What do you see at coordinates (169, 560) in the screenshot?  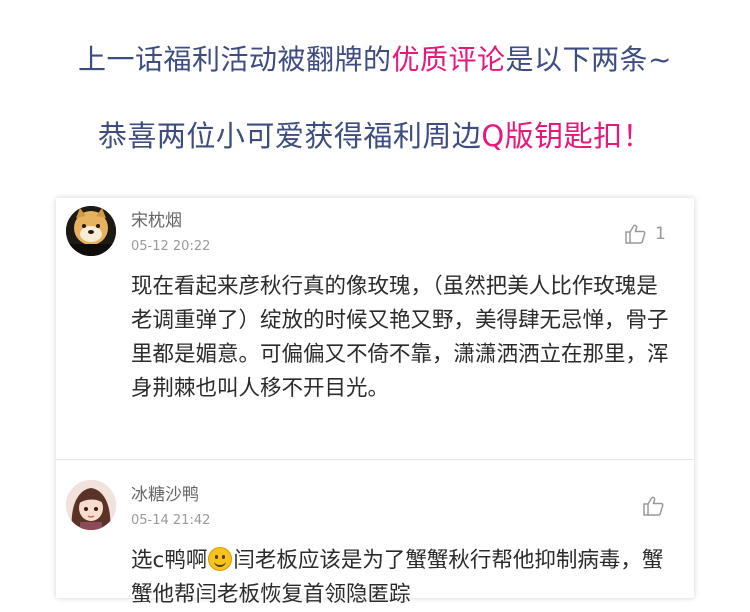 I see `comment-2-text-before: 选c鸭啊` at bounding box center [169, 560].